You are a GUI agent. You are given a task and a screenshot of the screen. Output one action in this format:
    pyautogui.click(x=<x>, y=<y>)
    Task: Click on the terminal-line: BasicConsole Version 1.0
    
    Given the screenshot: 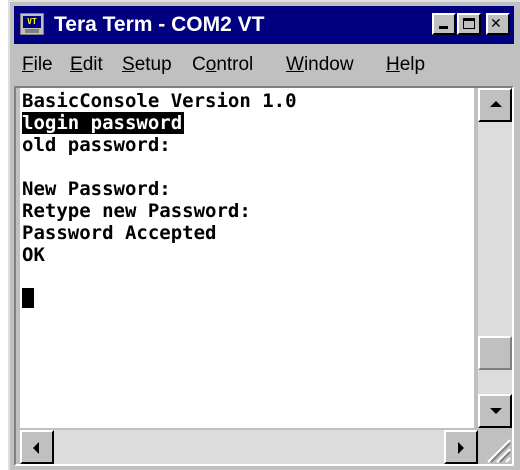 What is the action you would take?
    pyautogui.click(x=159, y=101)
    